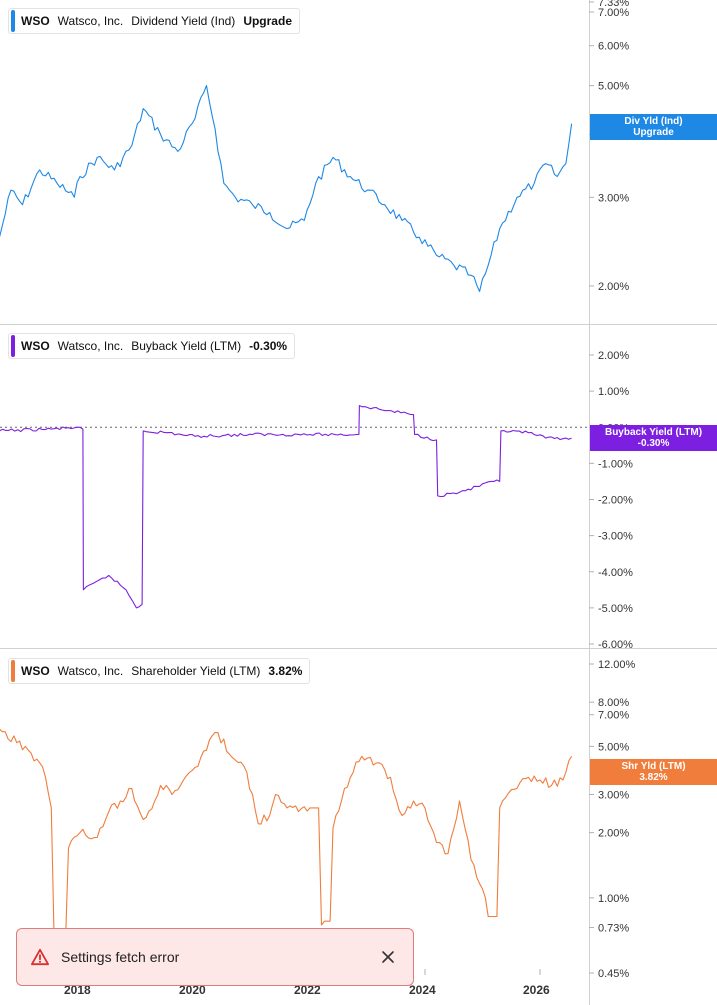 The image size is (717, 1005). I want to click on legend-metric: Buyback Yield (LTM), so click(186, 346).